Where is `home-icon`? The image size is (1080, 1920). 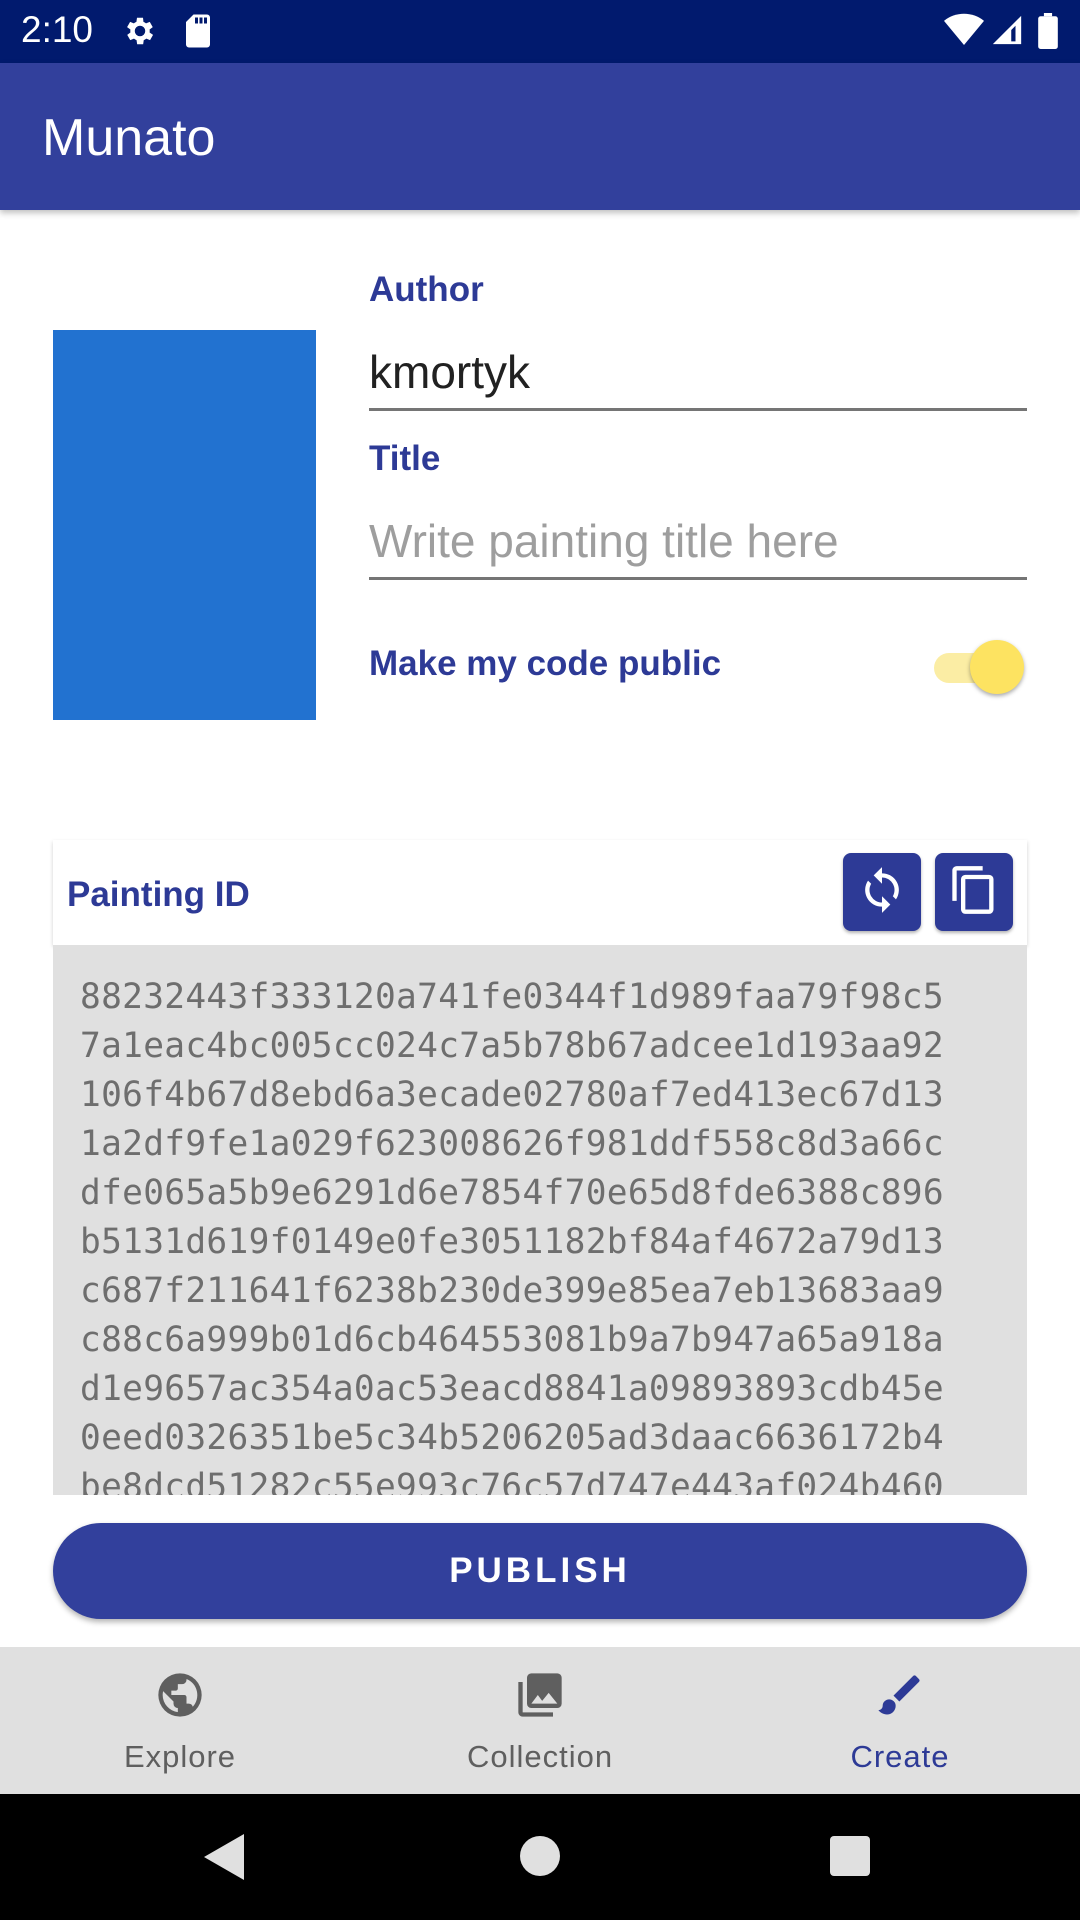 home-icon is located at coordinates (540, 1858).